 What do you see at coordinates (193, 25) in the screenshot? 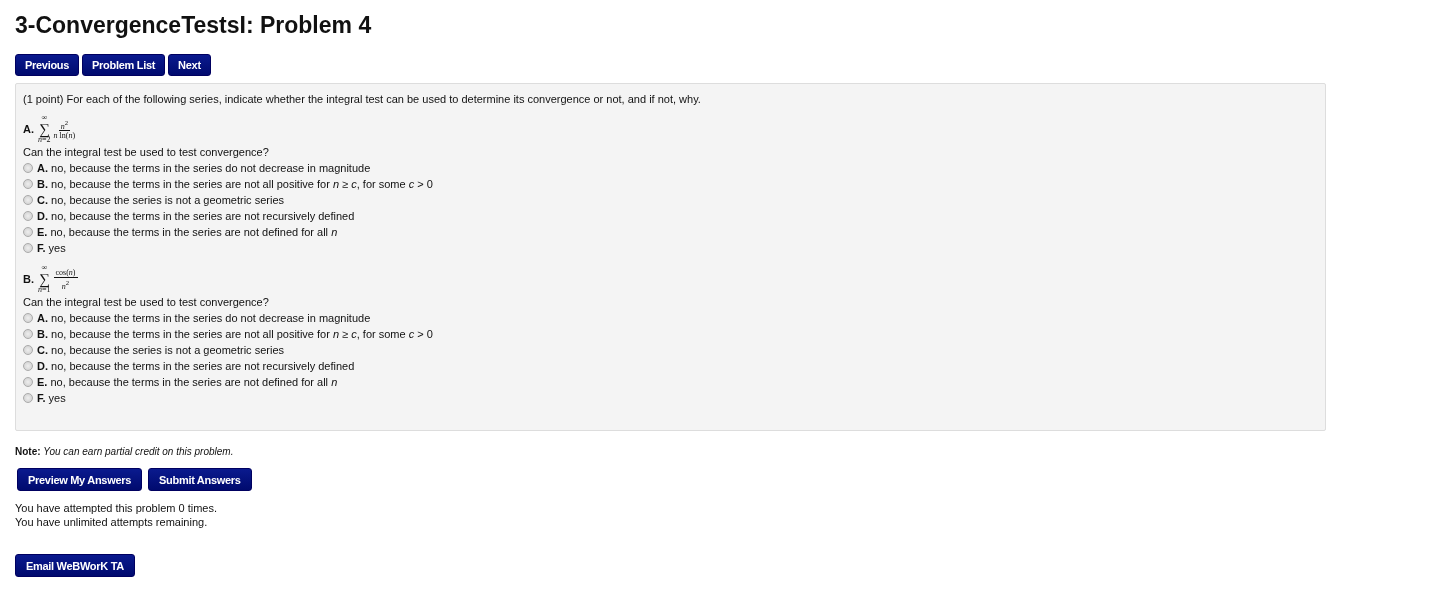
I see `page-title: 3-ConvergenceTestsI: Problem 4` at bounding box center [193, 25].